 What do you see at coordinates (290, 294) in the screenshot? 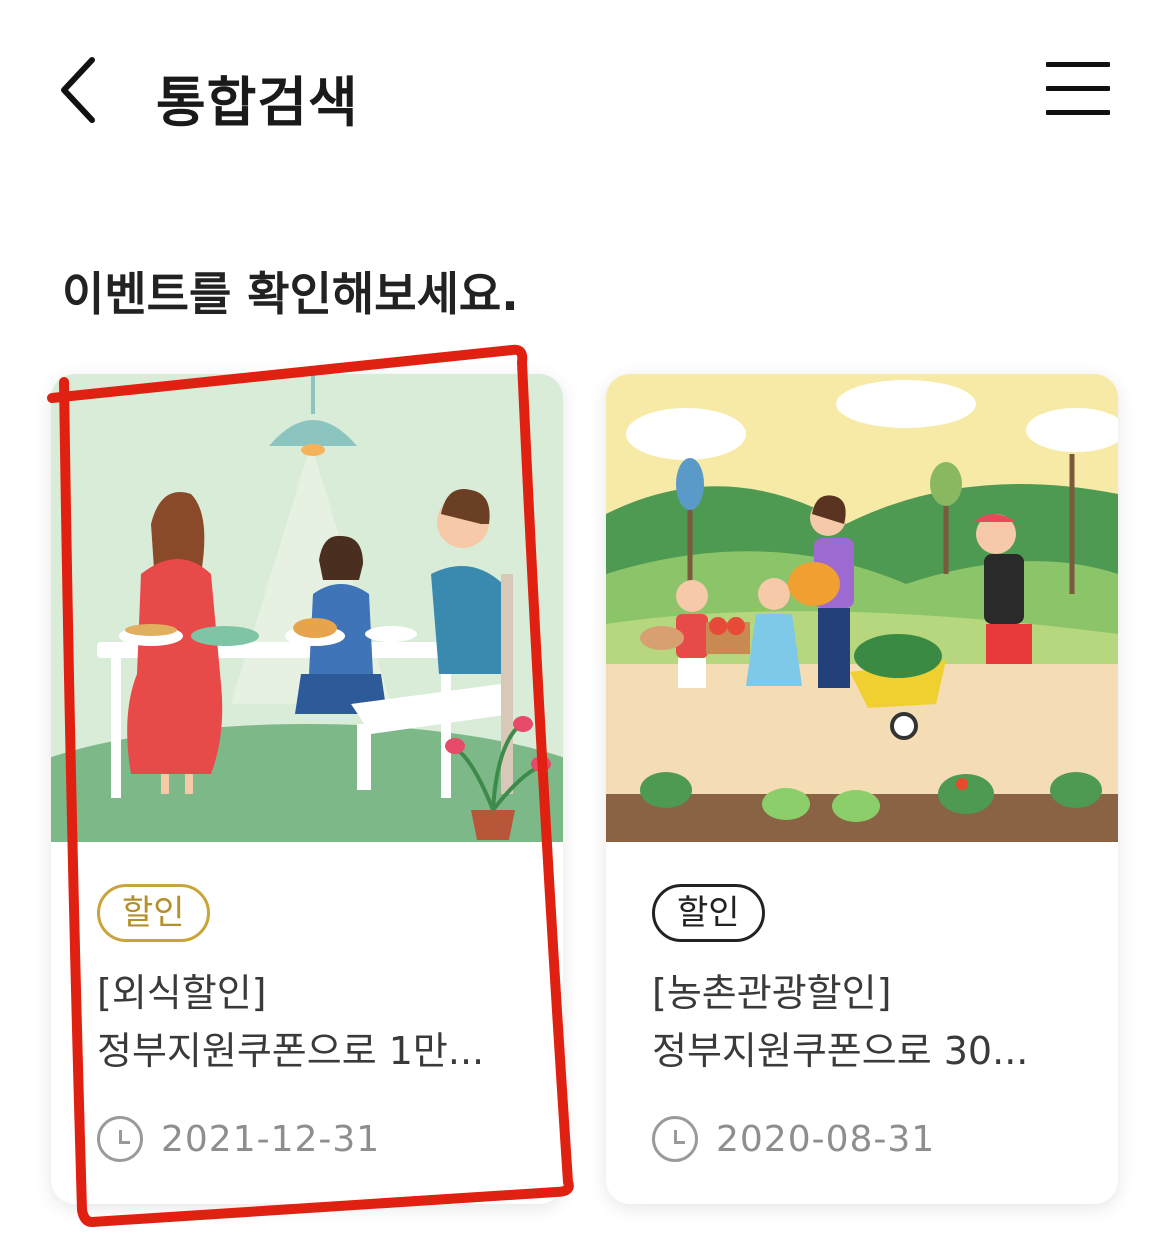
I see `section-title: 이벤트를 확인해보세요.` at bounding box center [290, 294].